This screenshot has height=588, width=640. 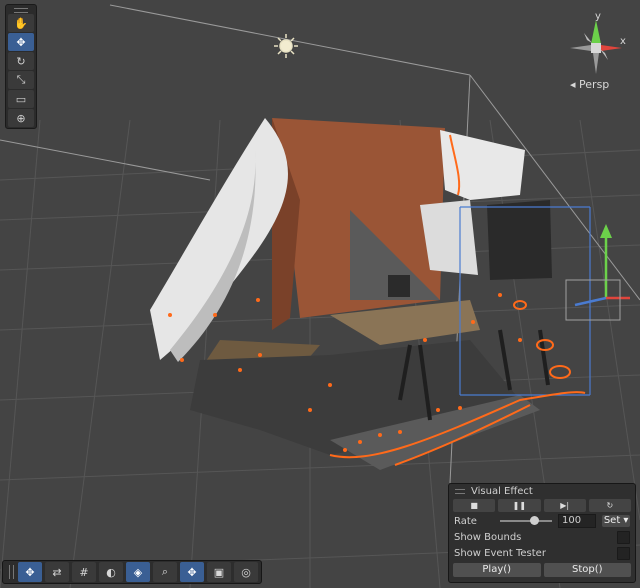 What do you see at coordinates (500, 553) in the screenshot?
I see `show-event-tester-label: Show Event Tester` at bounding box center [500, 553].